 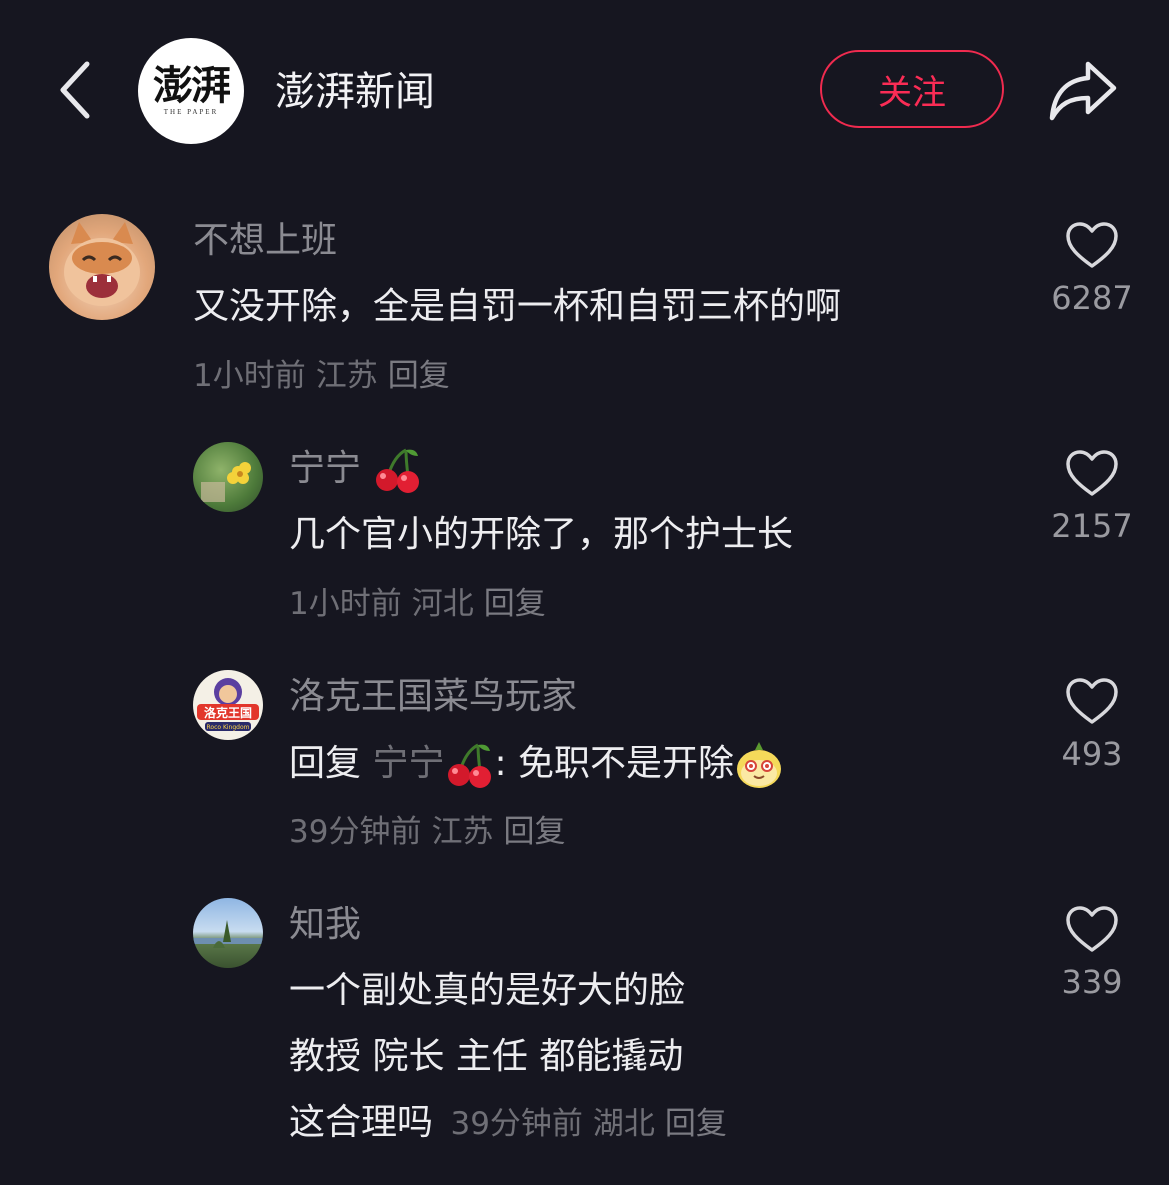 What do you see at coordinates (325, 468) in the screenshot?
I see `username-text: 宁宁` at bounding box center [325, 468].